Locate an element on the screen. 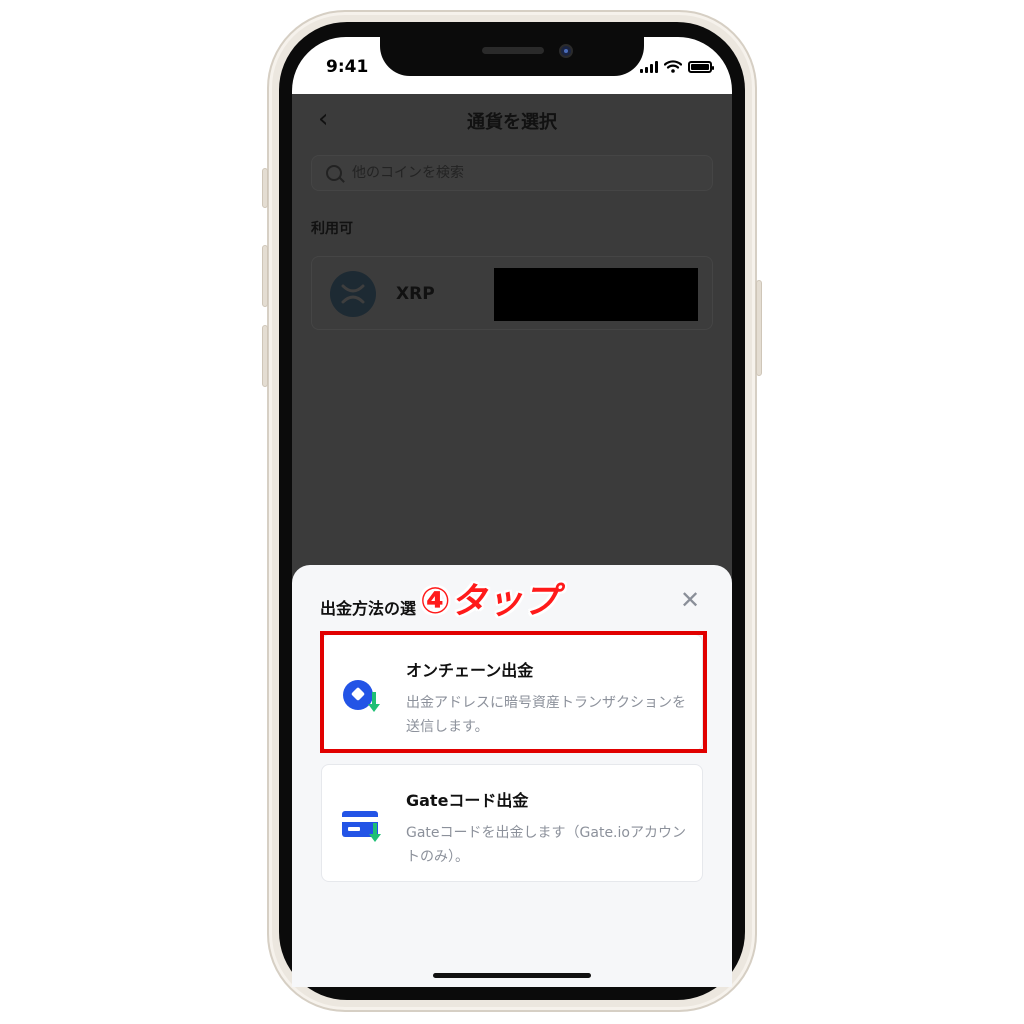 The height and width of the screenshot is (1024, 1024). status-time: 9:41 is located at coordinates (347, 67).